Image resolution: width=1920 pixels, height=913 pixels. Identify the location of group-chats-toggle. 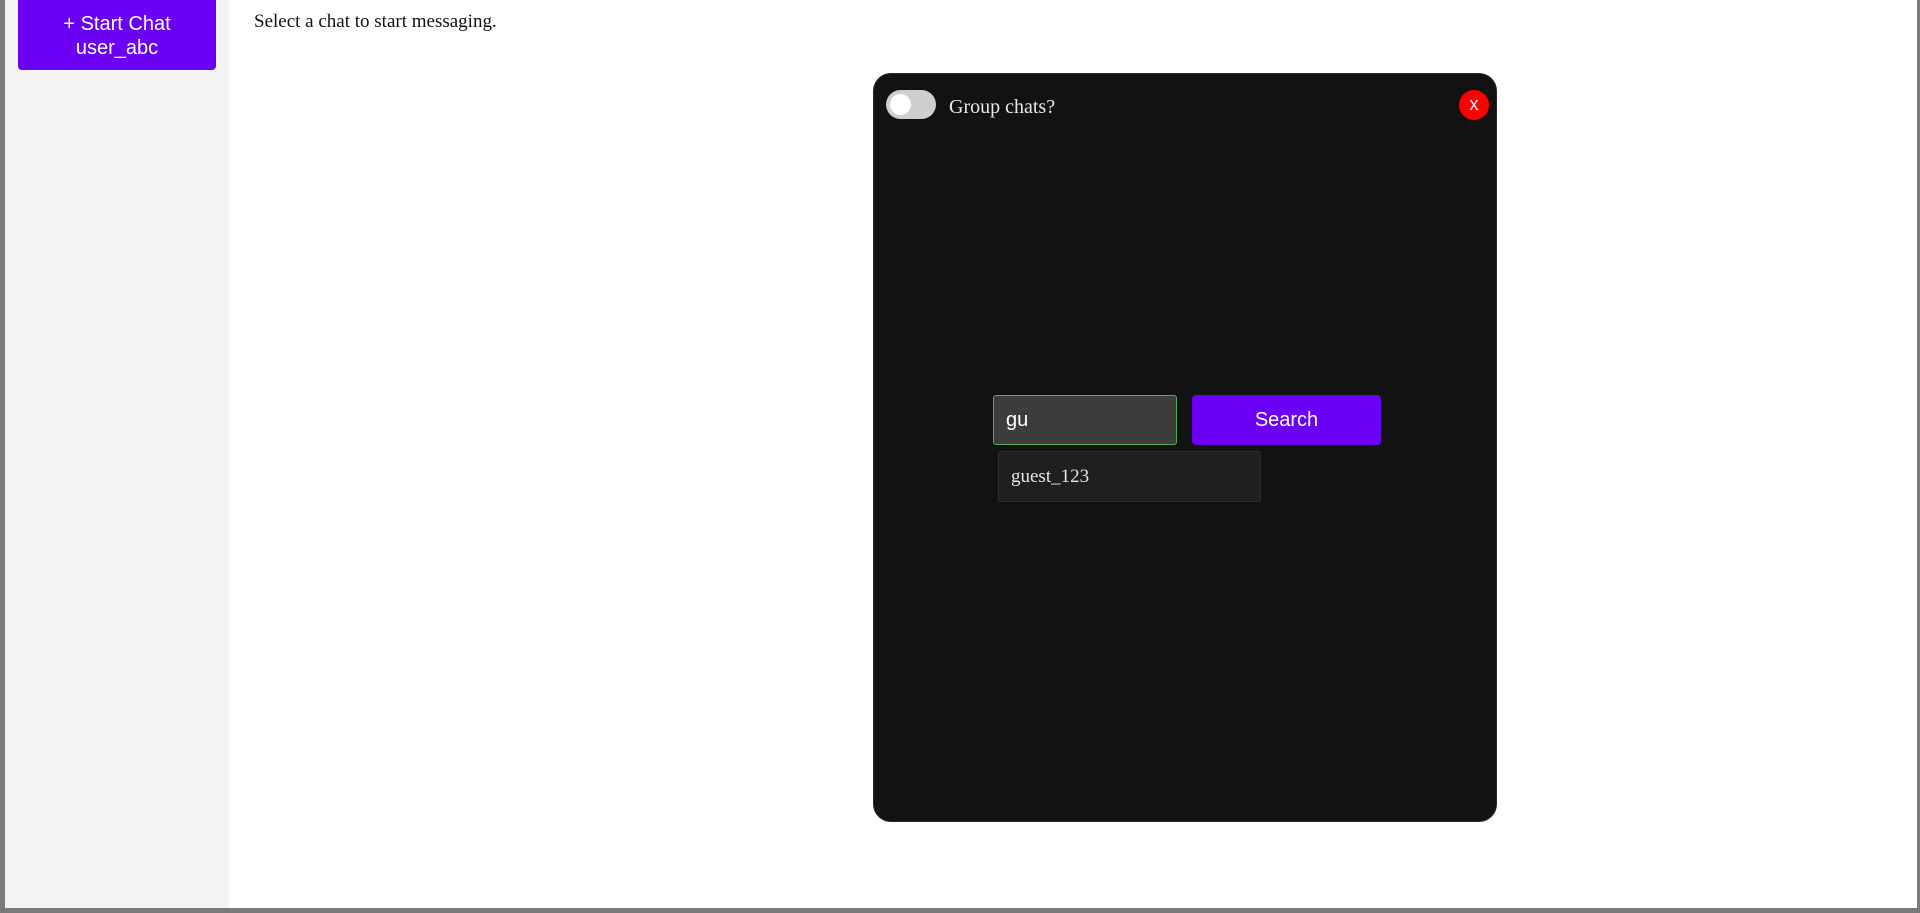
(911, 104).